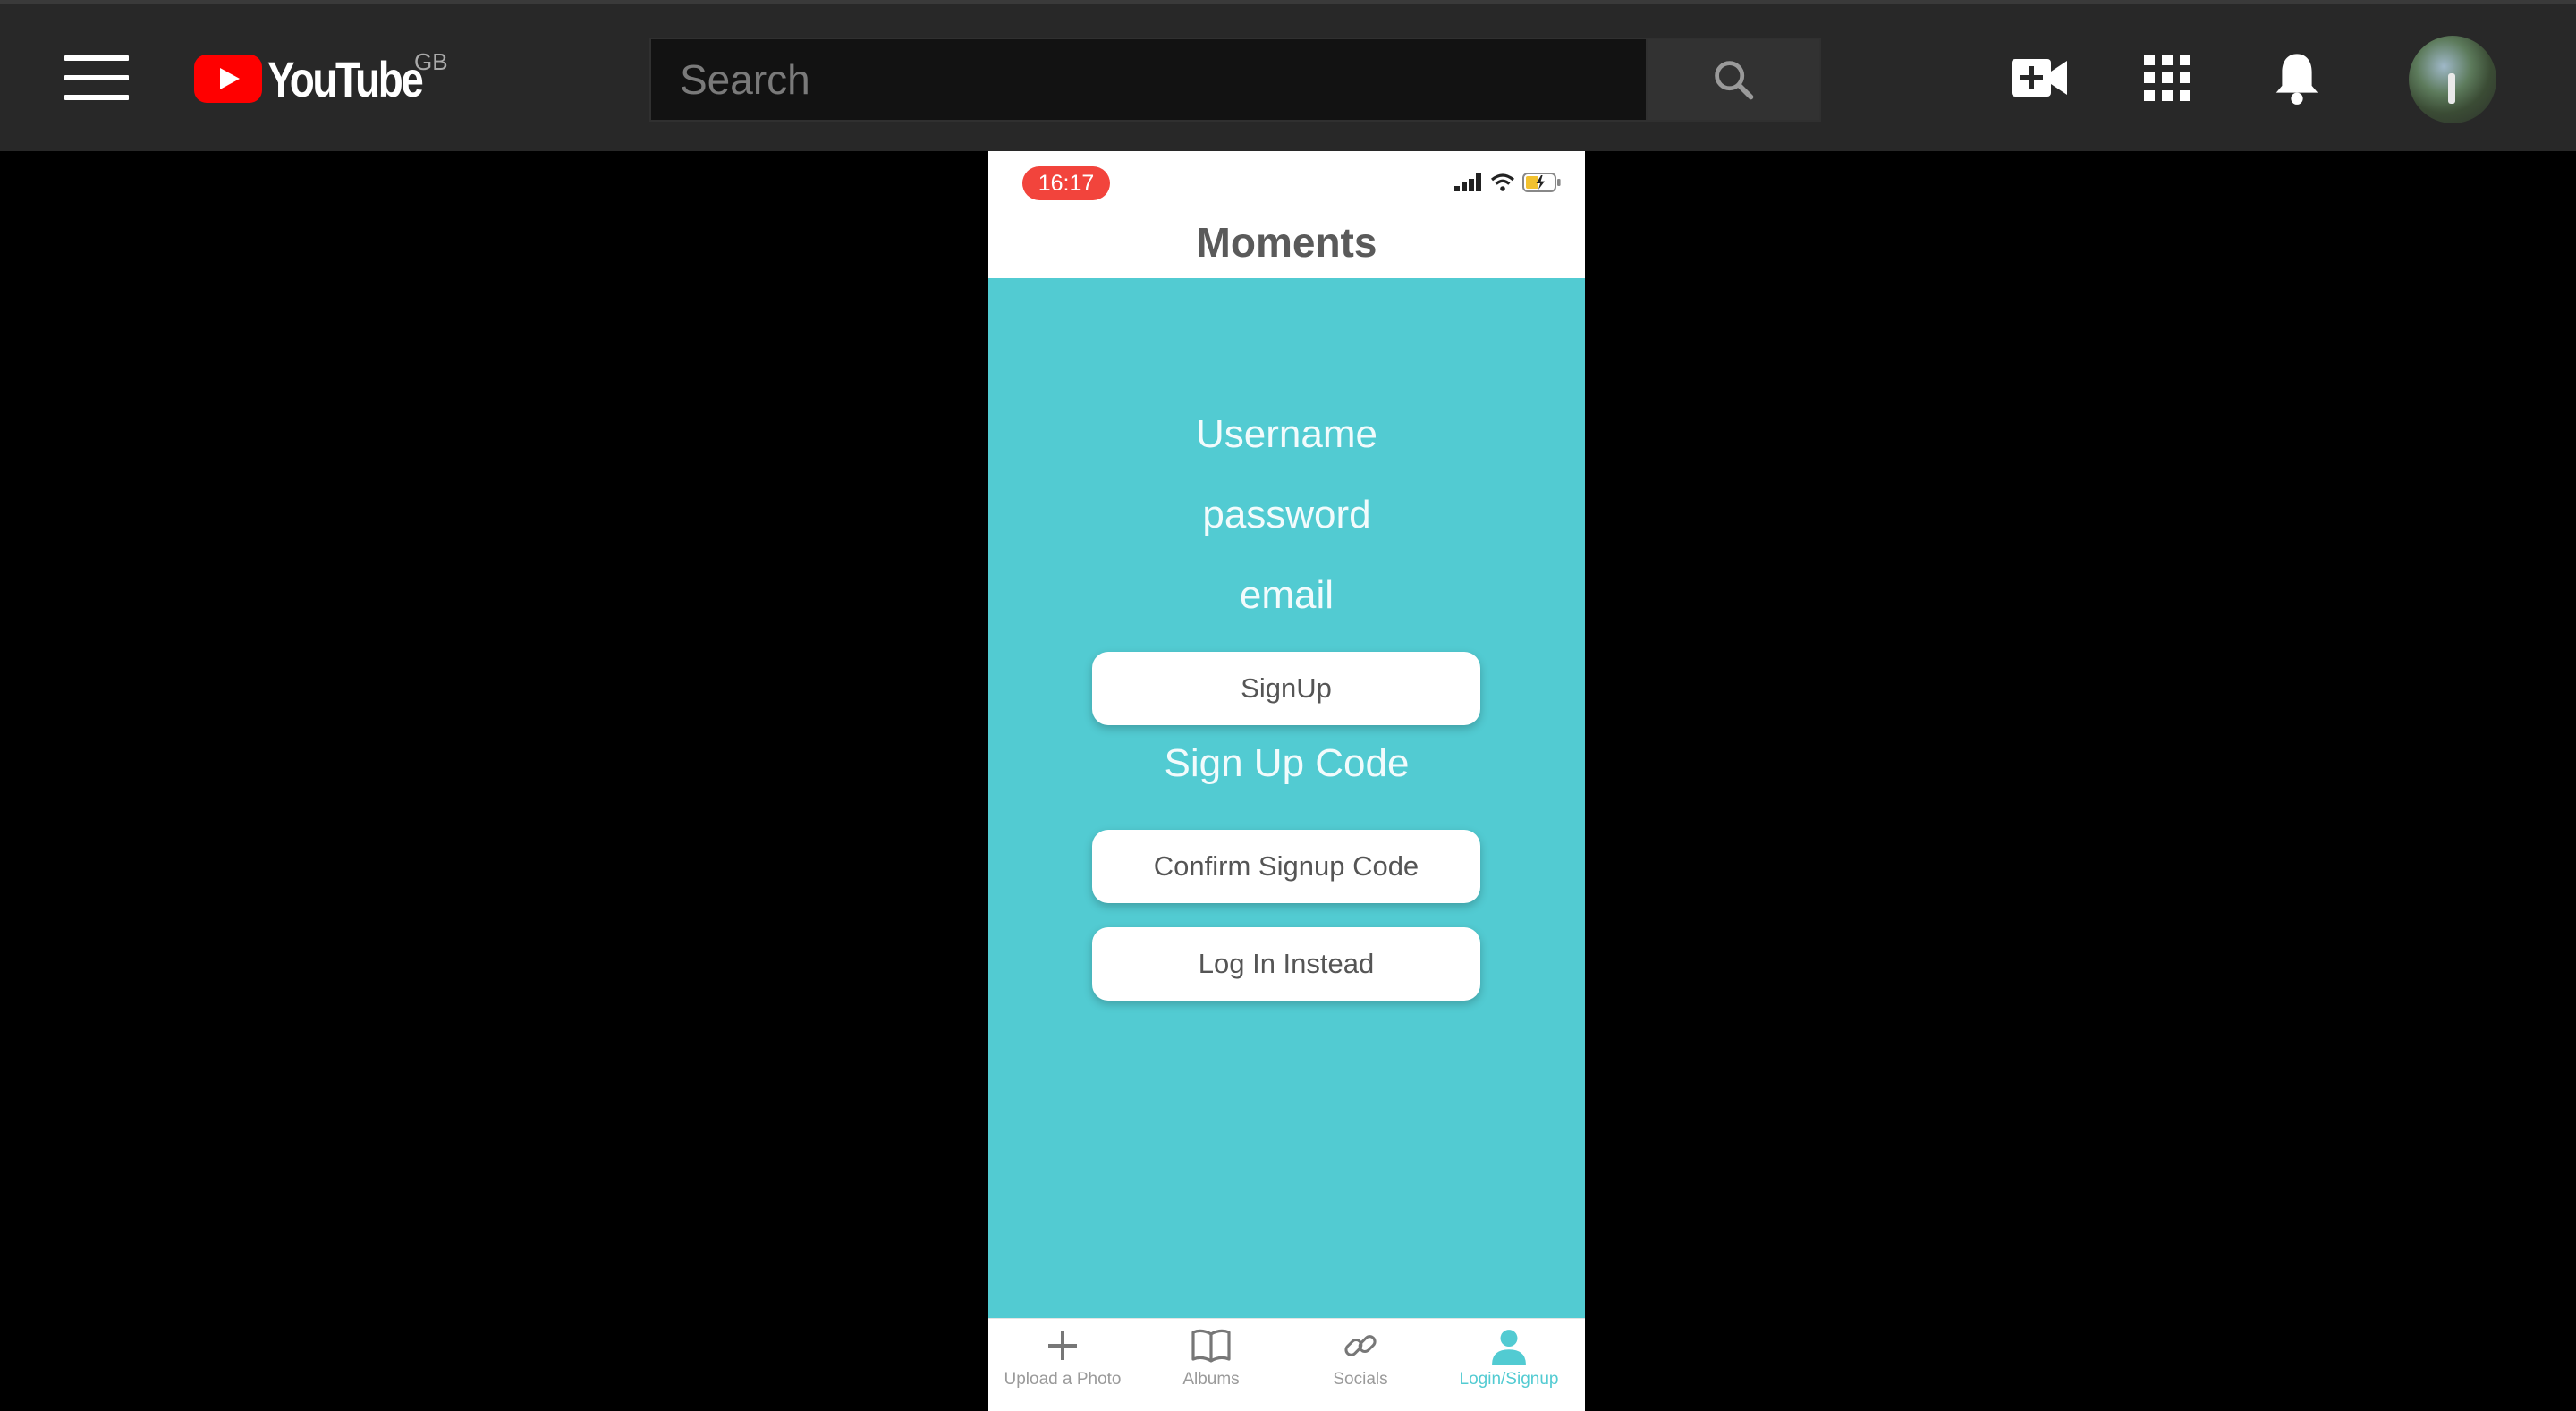 The width and height of the screenshot is (2576, 1411). I want to click on confirm-signup-code-button: Confirm Signup Code, so click(1286, 867).